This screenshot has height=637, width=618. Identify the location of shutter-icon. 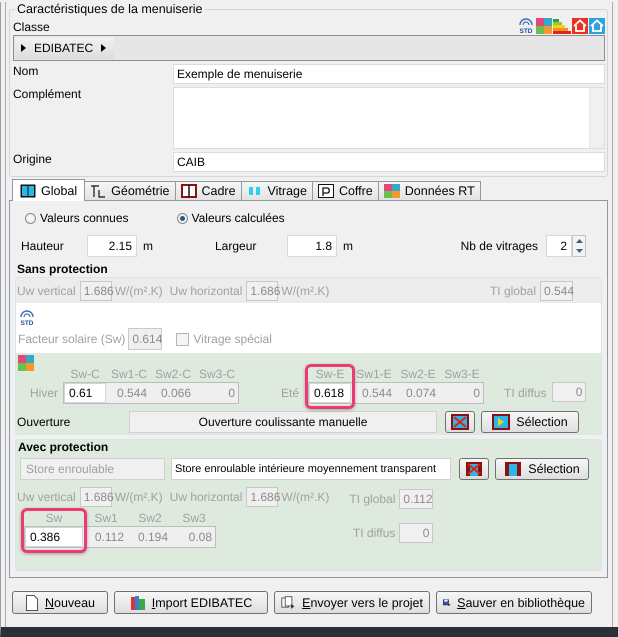
(513, 469).